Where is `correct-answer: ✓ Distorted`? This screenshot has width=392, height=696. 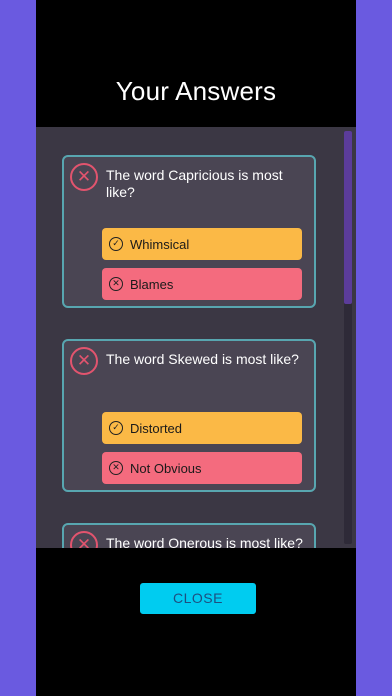
correct-answer: ✓ Distorted is located at coordinates (202, 428).